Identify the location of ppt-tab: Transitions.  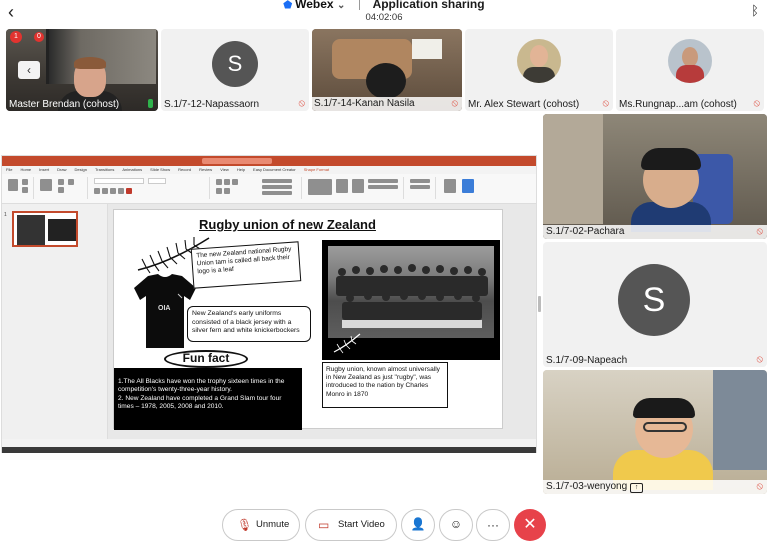
(104, 169).